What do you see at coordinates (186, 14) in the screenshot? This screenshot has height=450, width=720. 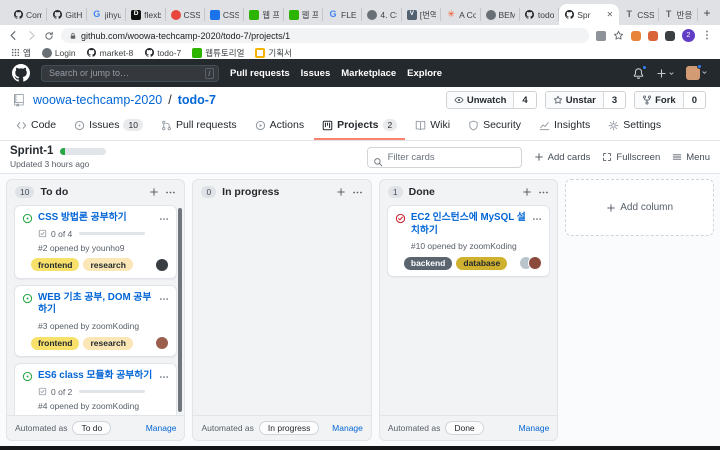 I see `browser-tab-4: CSS 리` at bounding box center [186, 14].